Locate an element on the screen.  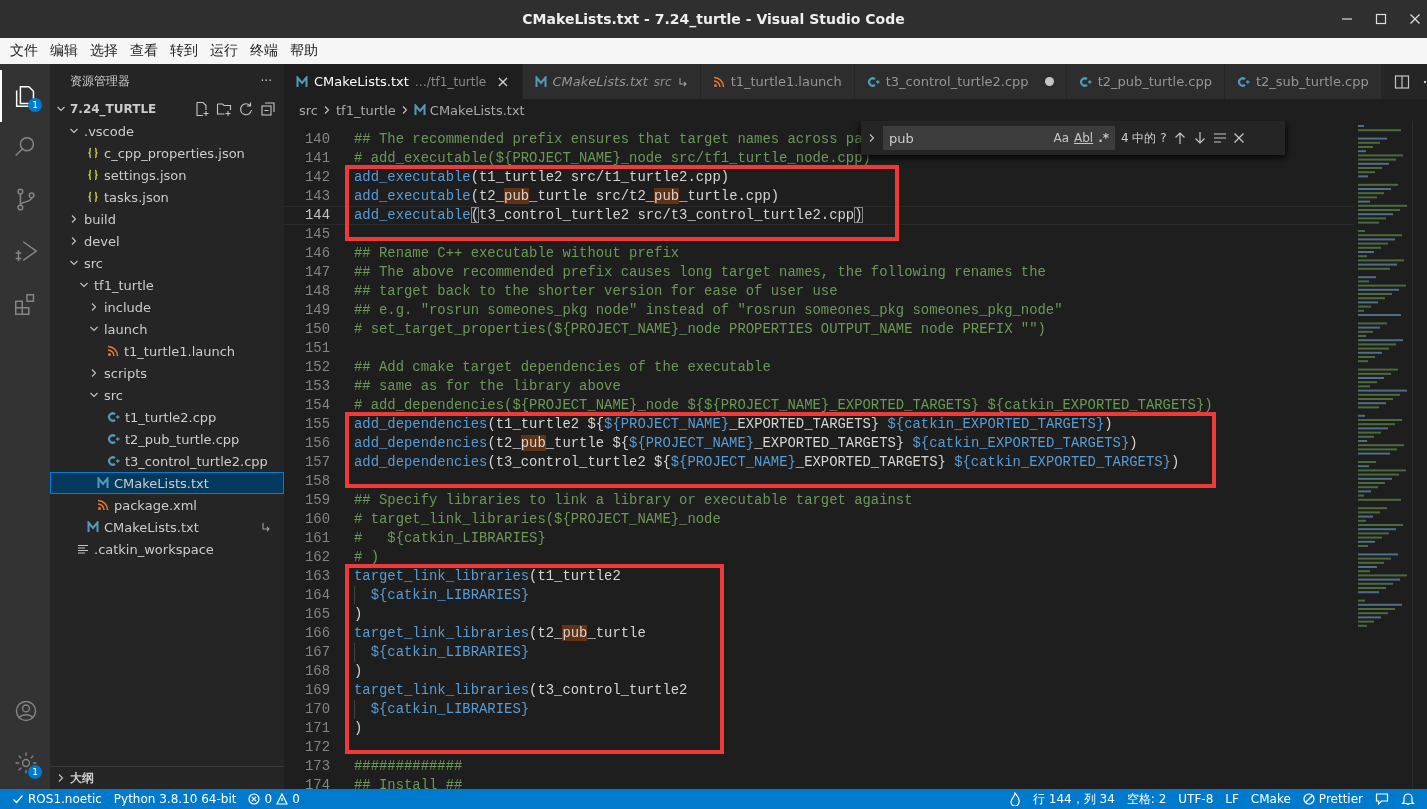
collapse-all-icon is located at coordinates (268, 109).